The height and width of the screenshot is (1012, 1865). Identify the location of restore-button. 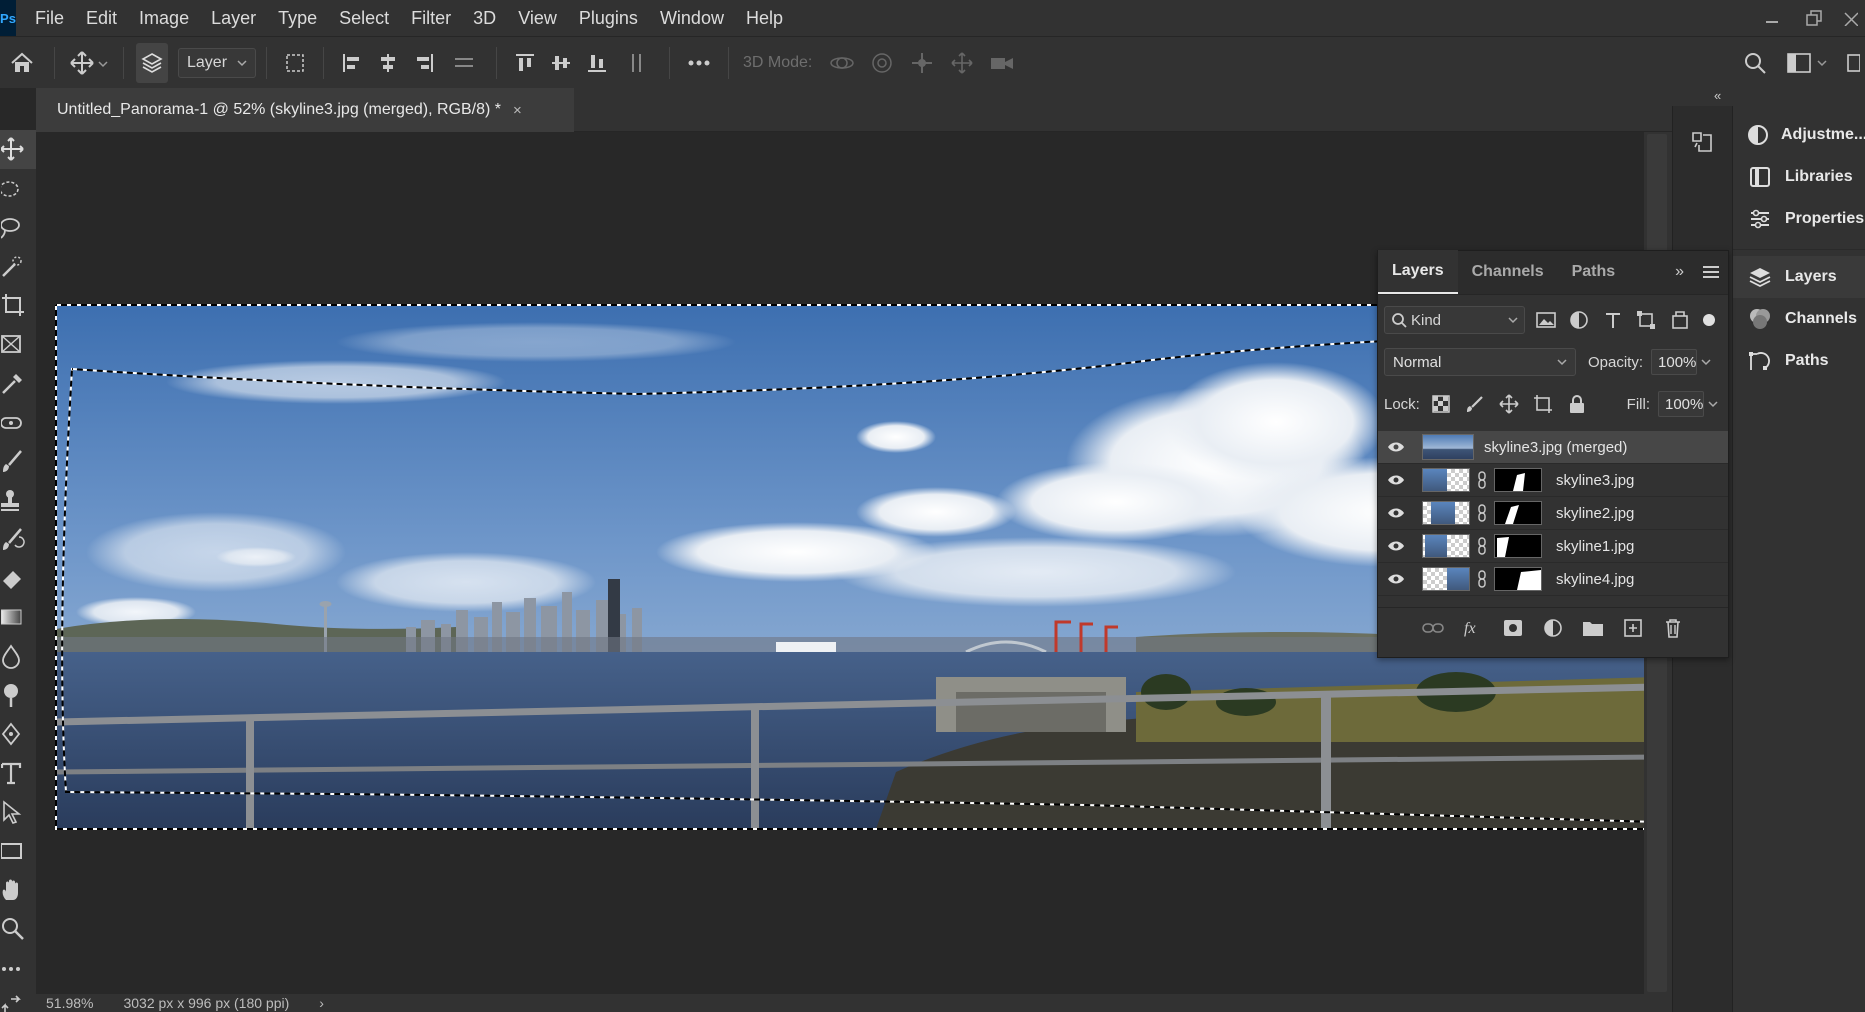
(1814, 18).